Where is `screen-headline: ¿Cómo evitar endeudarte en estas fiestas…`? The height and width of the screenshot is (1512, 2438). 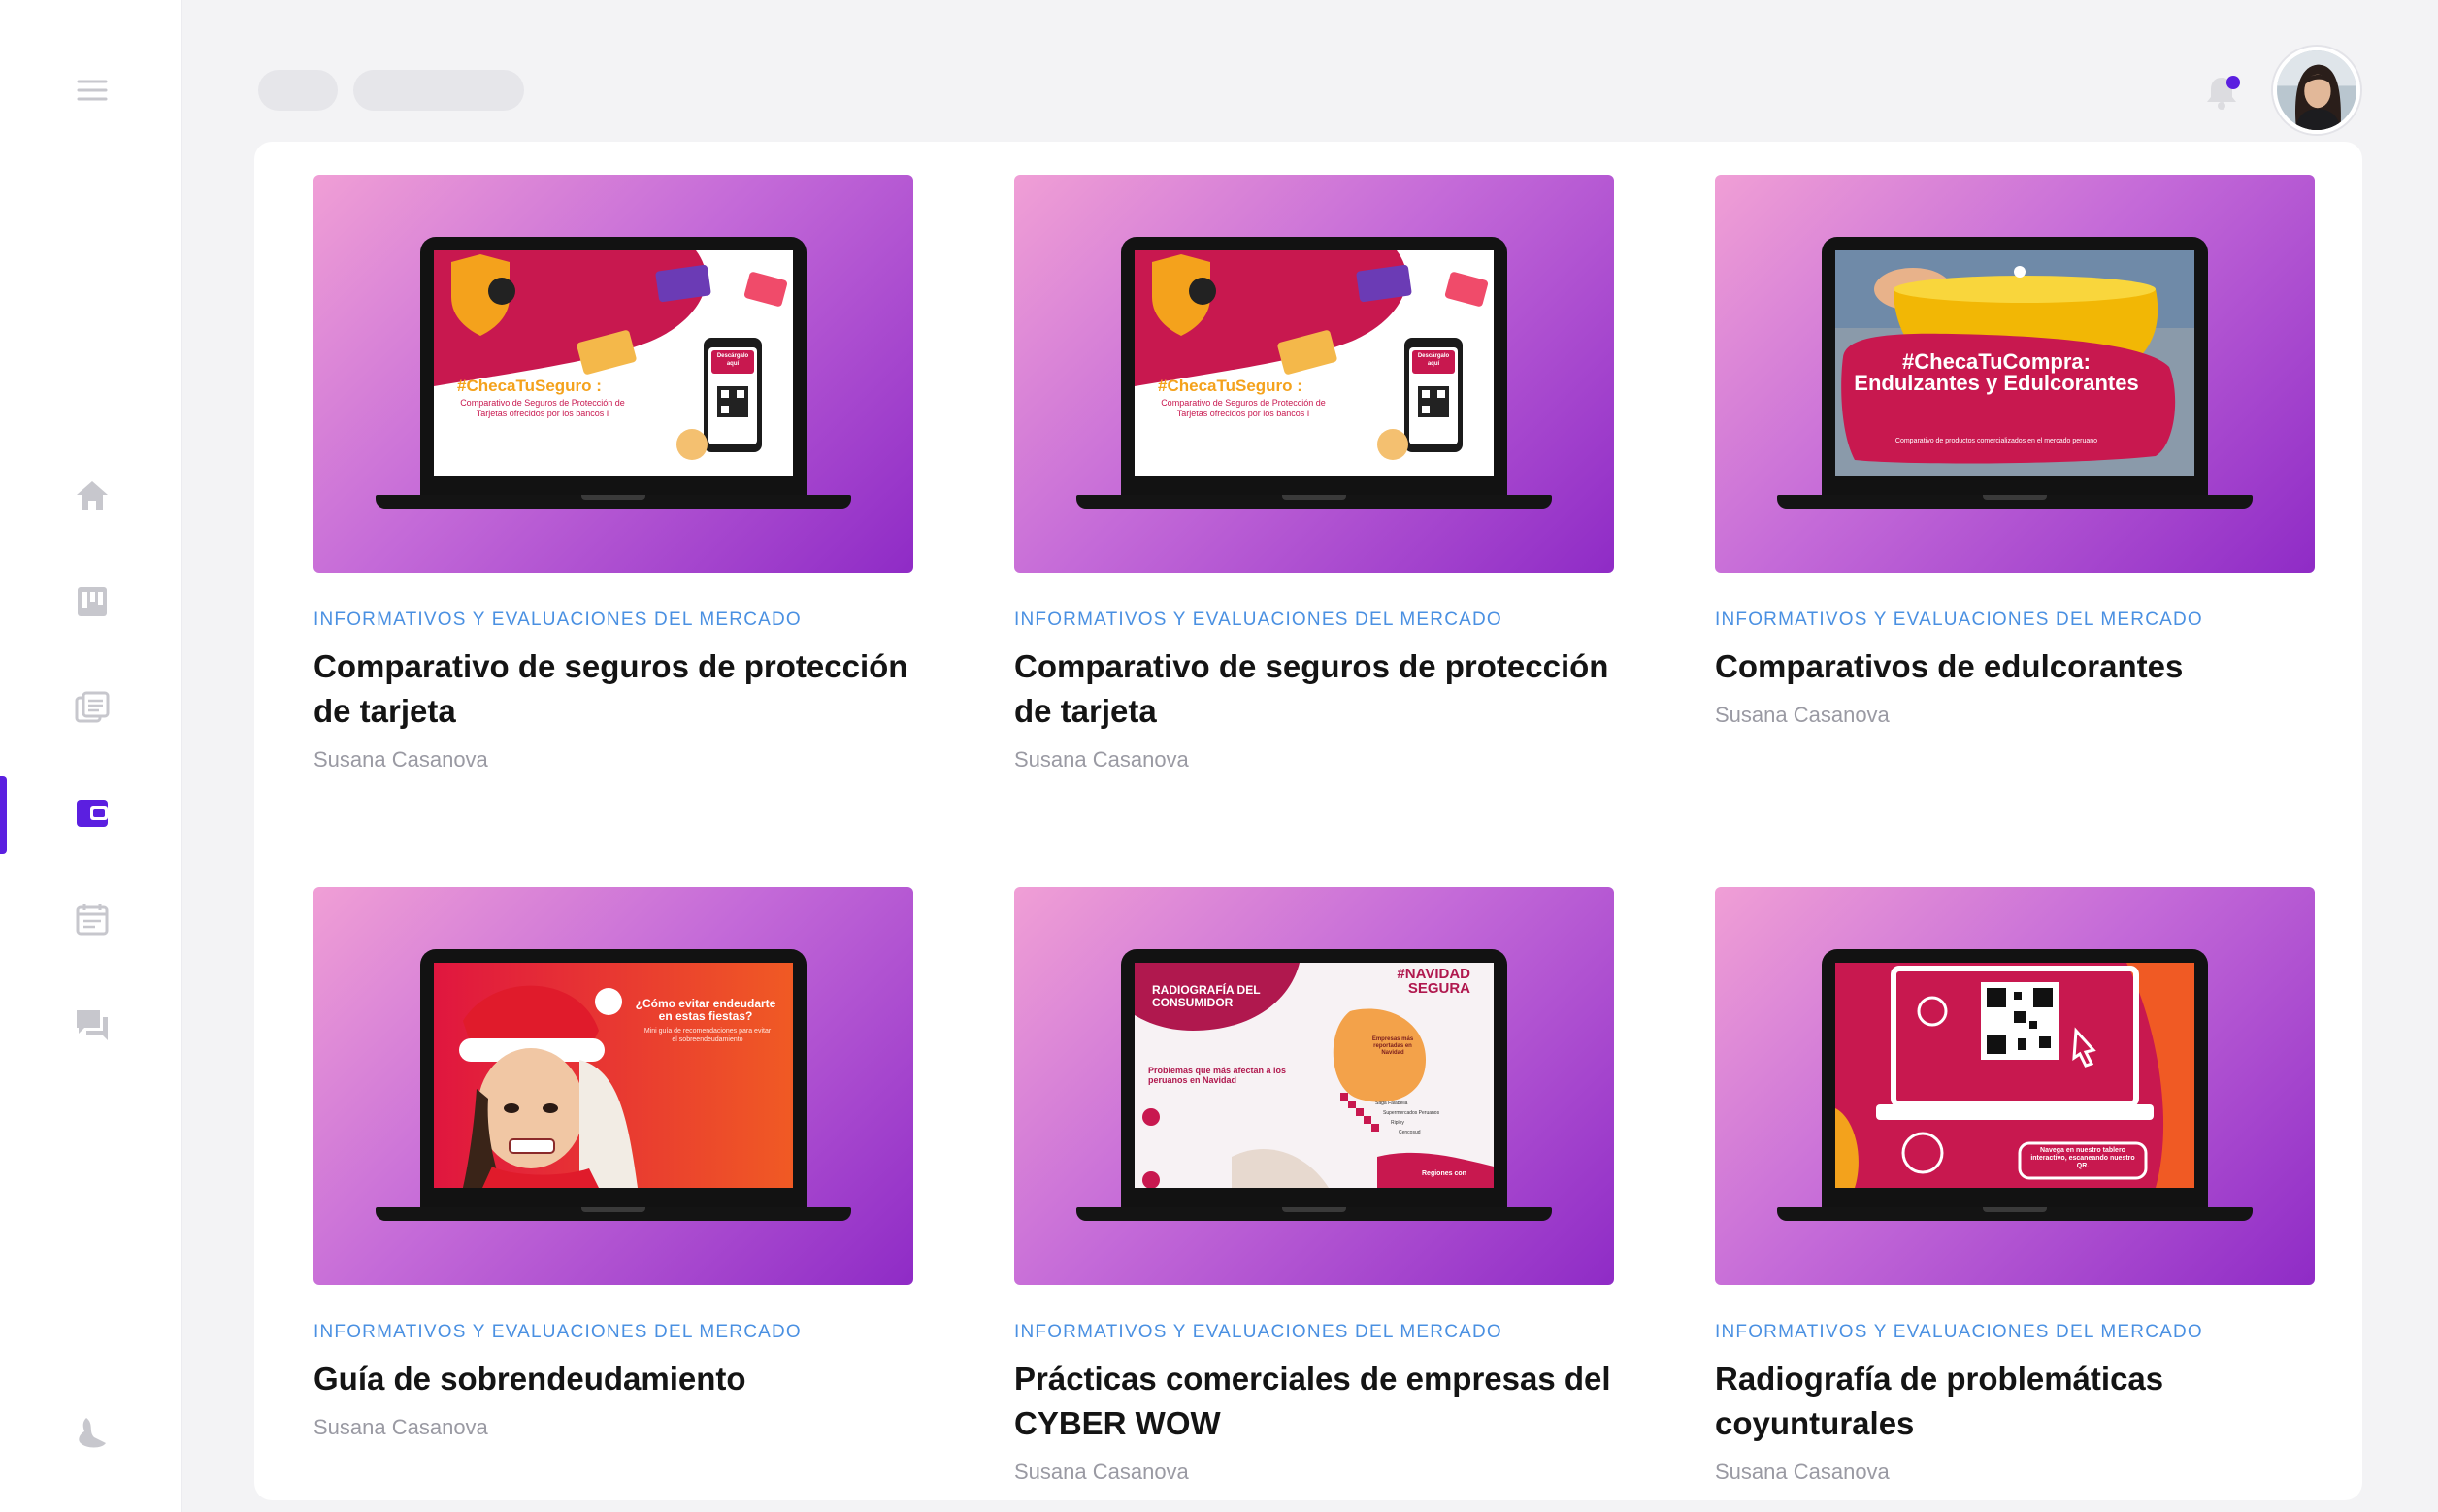
screen-headline: ¿Cómo evitar endeudarte en estas fiestas… is located at coordinates (705, 1010).